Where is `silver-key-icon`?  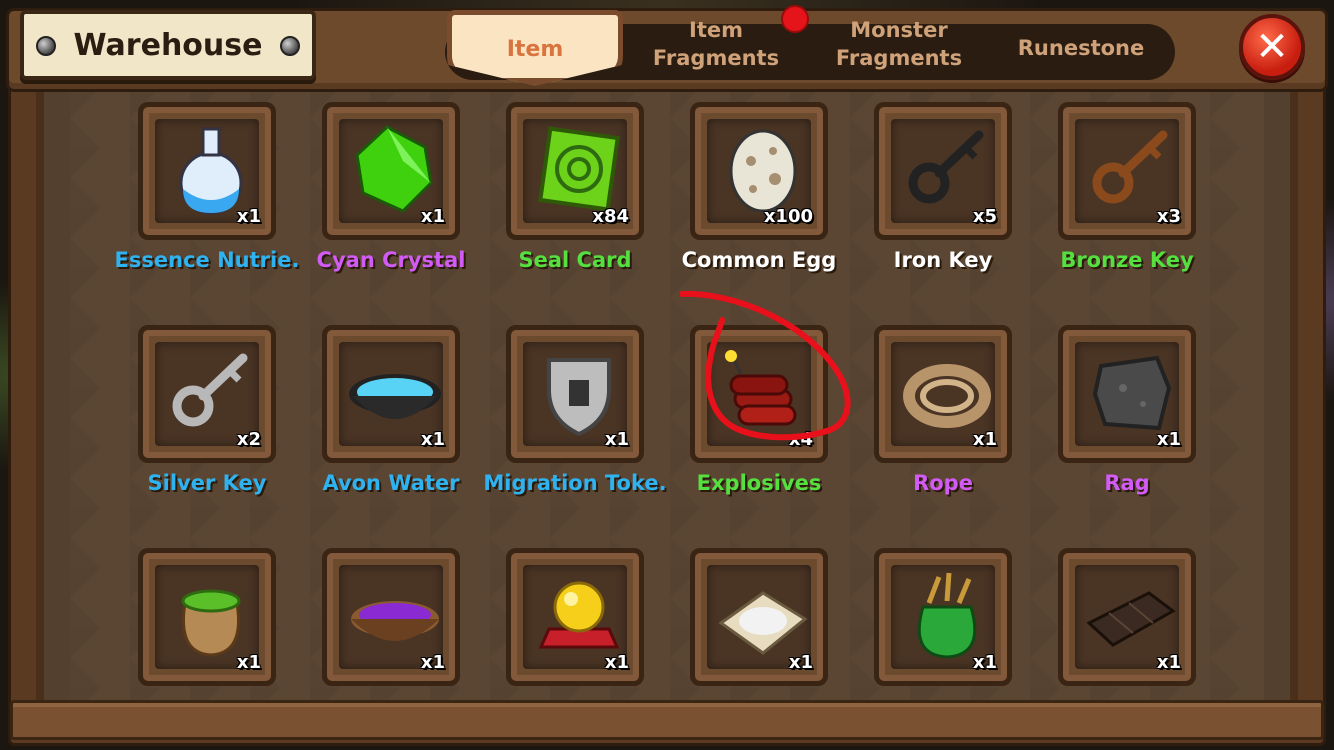
silver-key-icon is located at coordinates (210, 390).